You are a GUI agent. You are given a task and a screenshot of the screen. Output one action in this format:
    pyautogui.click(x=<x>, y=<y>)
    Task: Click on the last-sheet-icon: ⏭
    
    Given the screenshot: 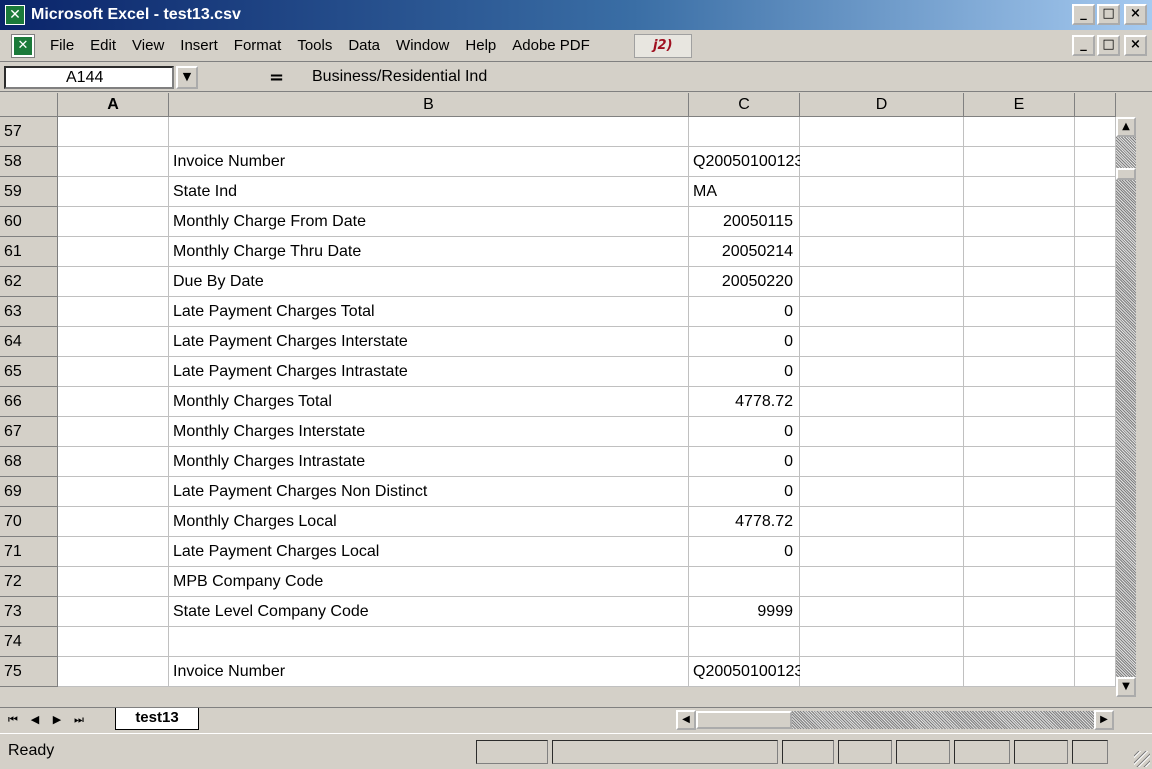 What is the action you would take?
    pyautogui.click(x=79, y=720)
    